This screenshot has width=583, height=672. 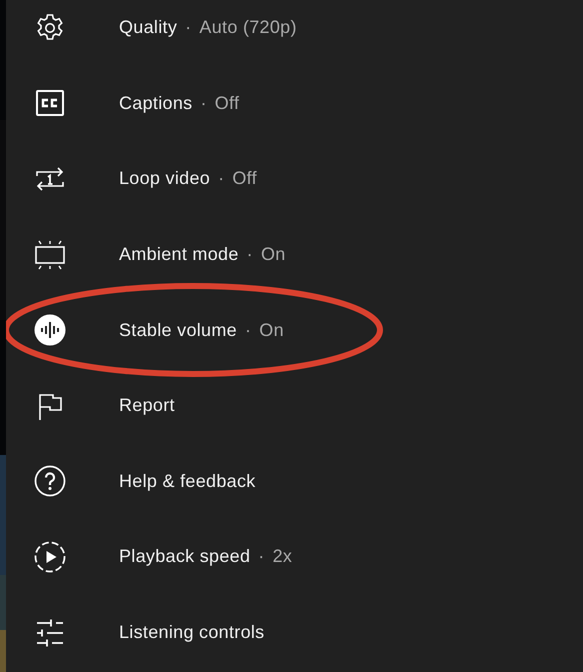 I want to click on menu-item-label: Help & feedback, so click(x=187, y=481).